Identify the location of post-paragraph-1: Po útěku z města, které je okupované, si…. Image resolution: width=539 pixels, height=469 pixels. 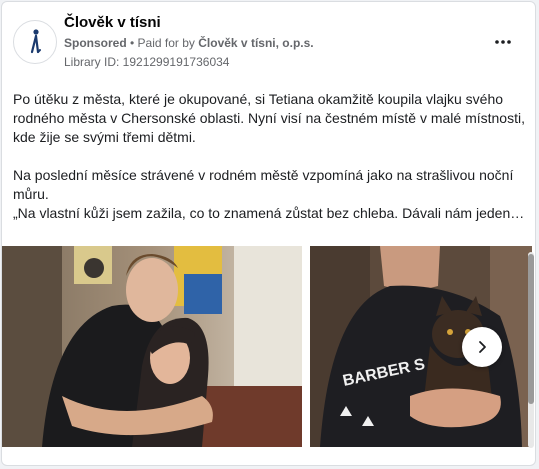
(269, 118).